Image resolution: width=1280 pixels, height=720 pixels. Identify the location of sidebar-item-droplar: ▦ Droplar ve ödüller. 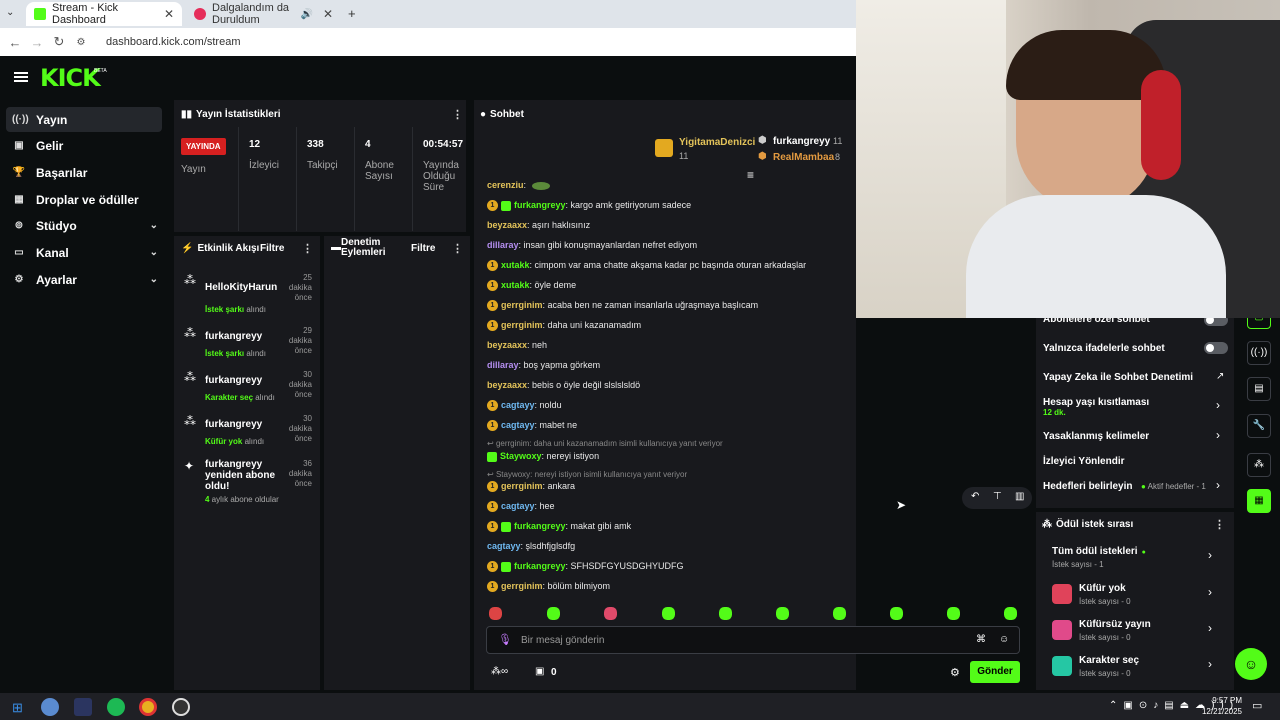
(84, 199).